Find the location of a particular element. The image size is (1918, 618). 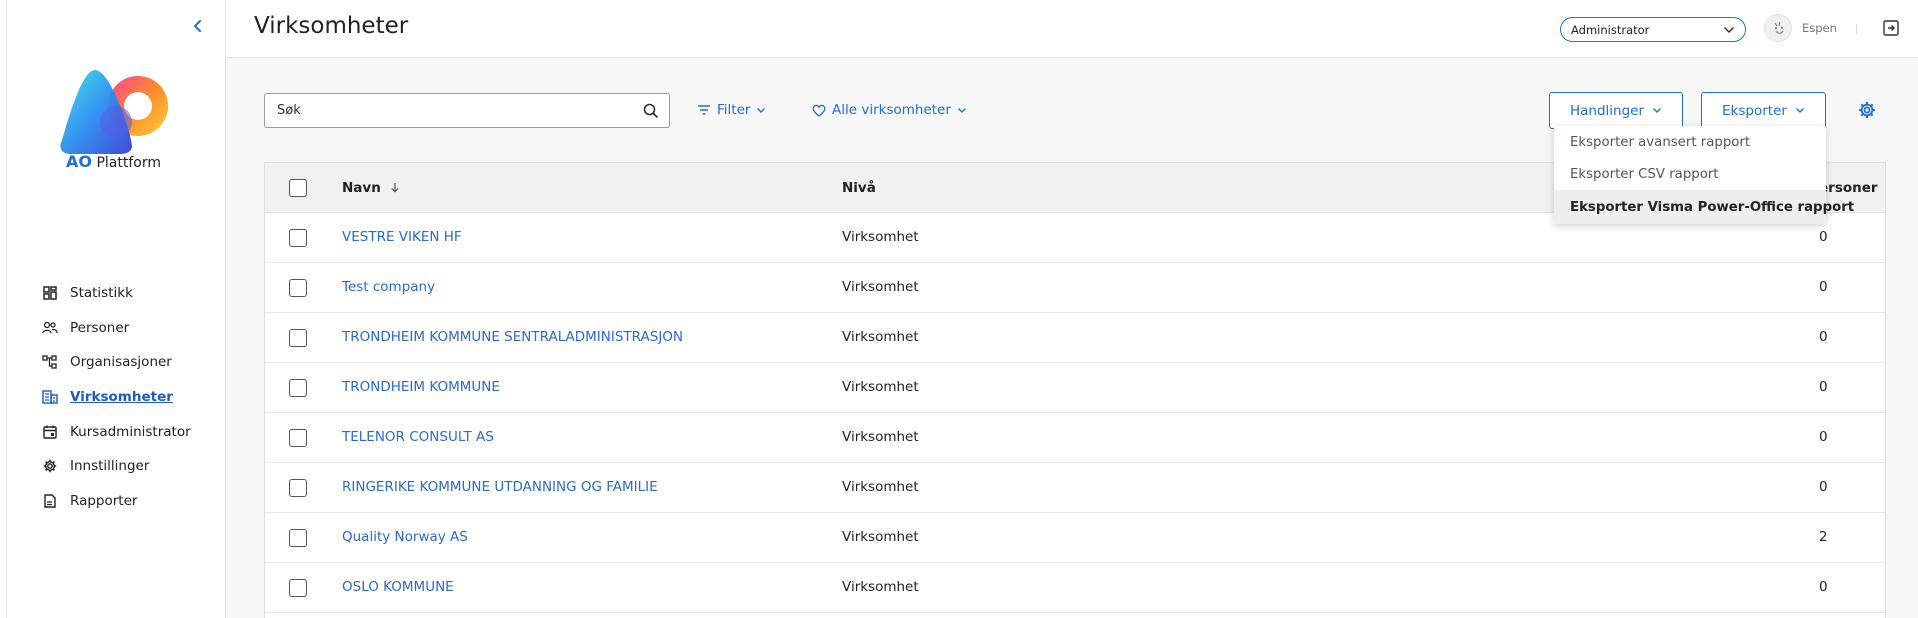

favorites-filter-button: Alle virksomheter is located at coordinates (889, 110).